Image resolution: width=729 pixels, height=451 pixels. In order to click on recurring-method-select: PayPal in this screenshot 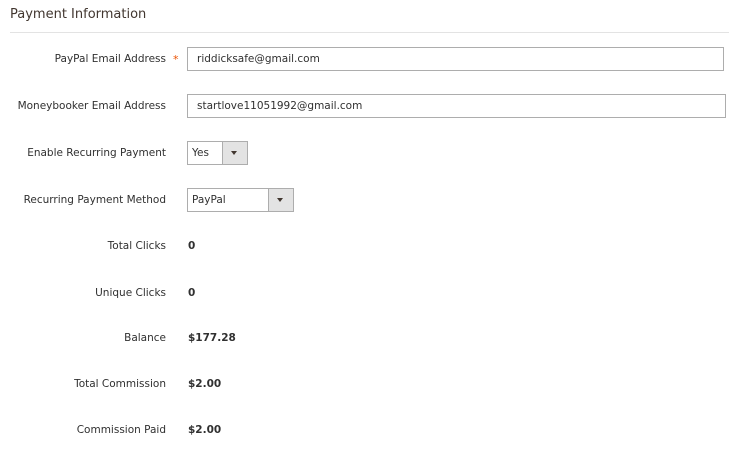, I will do `click(240, 200)`.